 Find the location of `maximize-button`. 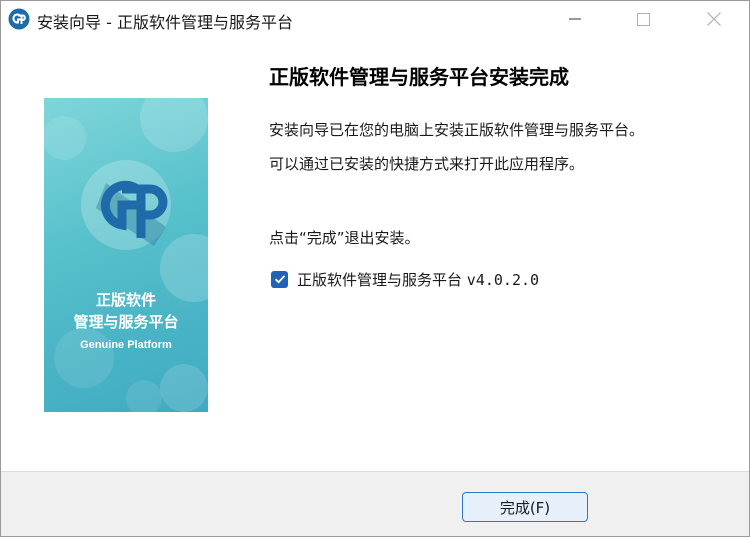

maximize-button is located at coordinates (643, 19).